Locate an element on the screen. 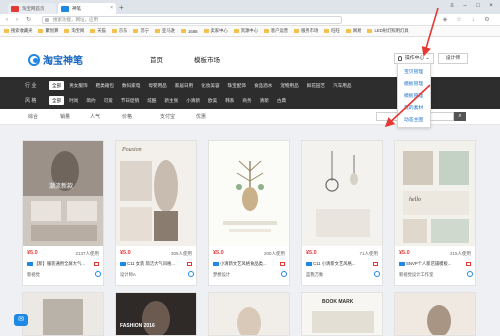 The image size is (500, 336). search-icon: ⌕ is located at coordinates (460, 116).